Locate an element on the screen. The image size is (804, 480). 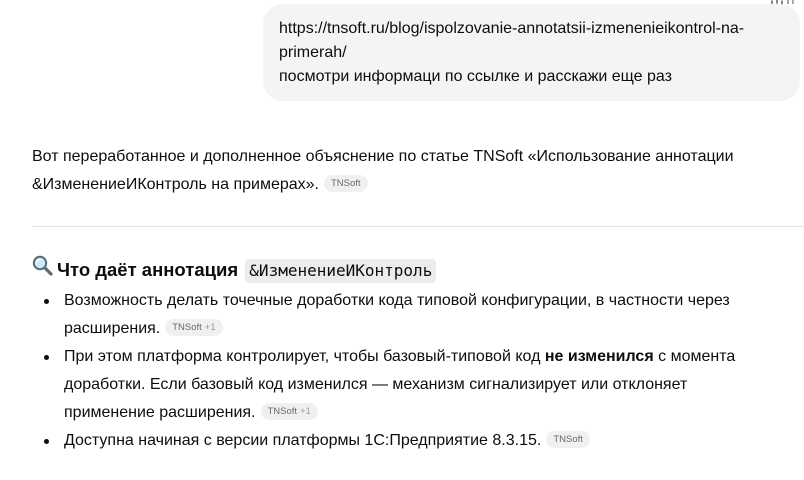
section-heading: Что даёт аннотация &ИзменениеИКонтроль is located at coordinates (234, 269).